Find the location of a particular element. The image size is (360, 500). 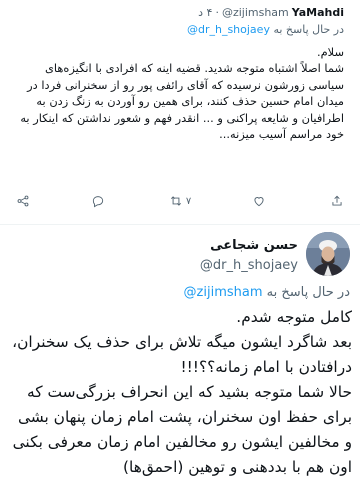

avatar is located at coordinates (328, 254).